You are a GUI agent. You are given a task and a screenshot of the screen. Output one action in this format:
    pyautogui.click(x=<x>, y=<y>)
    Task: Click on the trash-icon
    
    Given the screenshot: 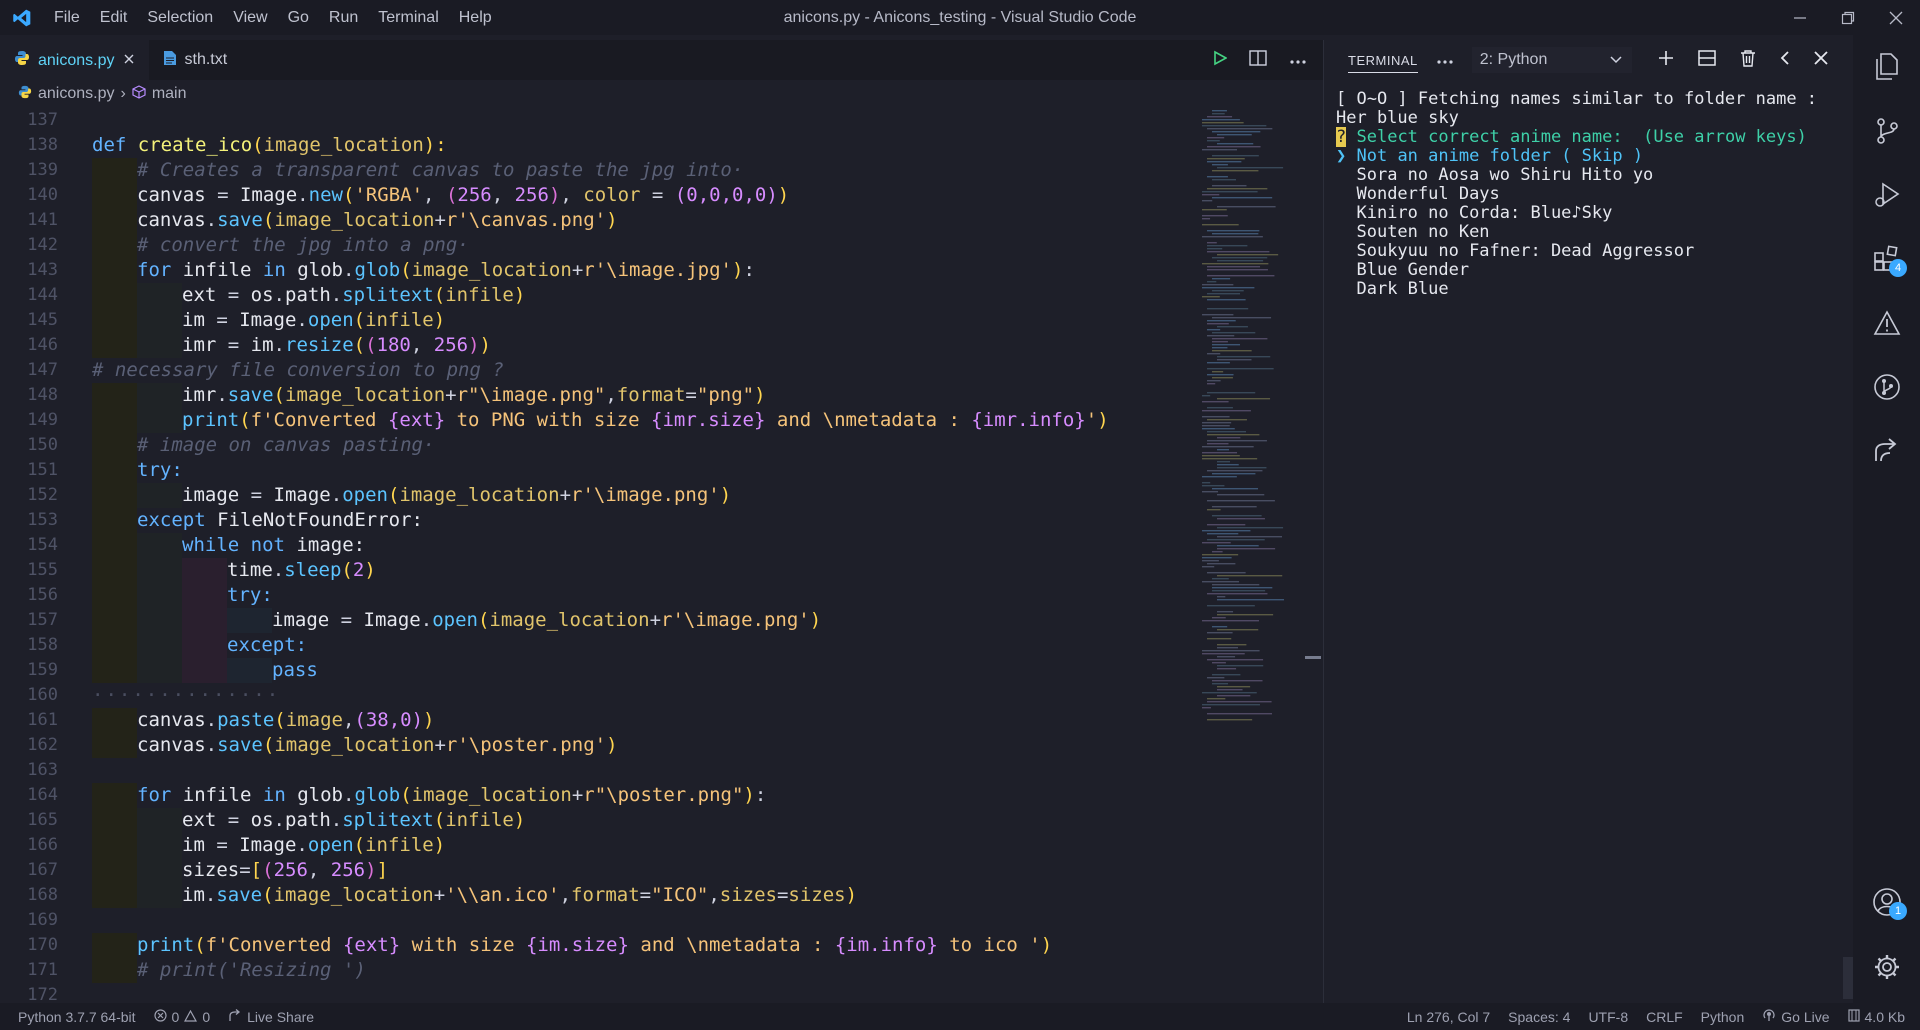 What is the action you would take?
    pyautogui.click(x=1748, y=60)
    